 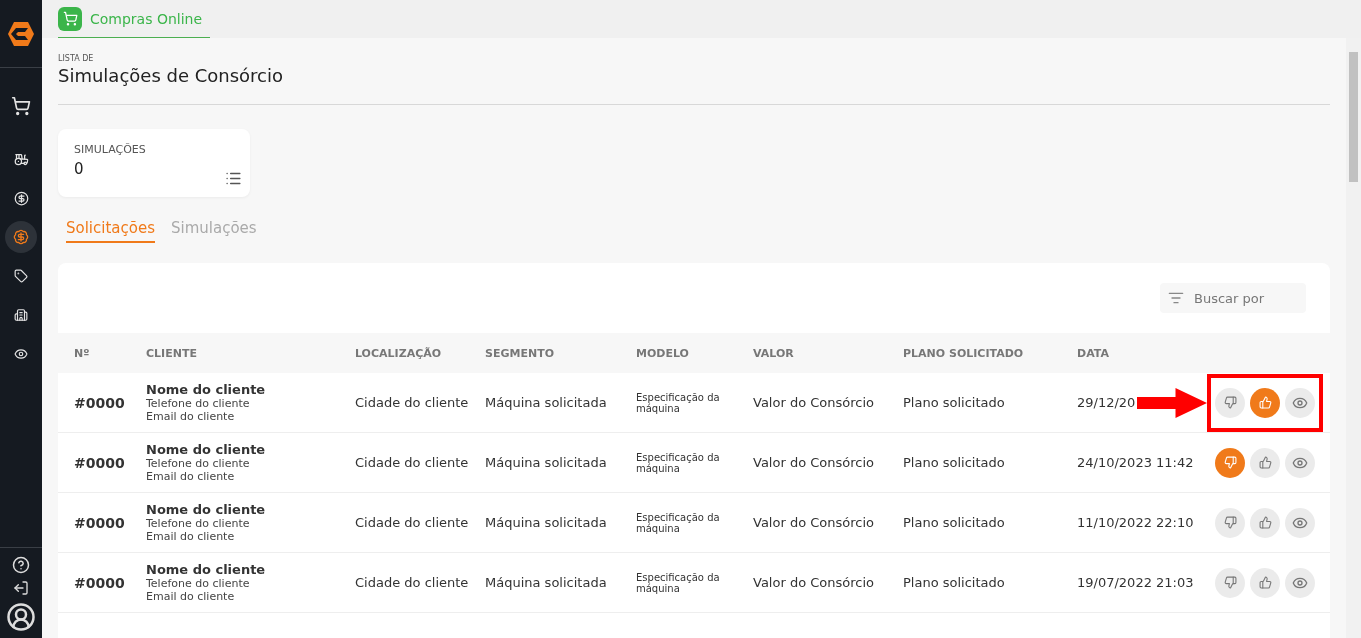 What do you see at coordinates (1093, 353) in the screenshot?
I see `column-header: DATA` at bounding box center [1093, 353].